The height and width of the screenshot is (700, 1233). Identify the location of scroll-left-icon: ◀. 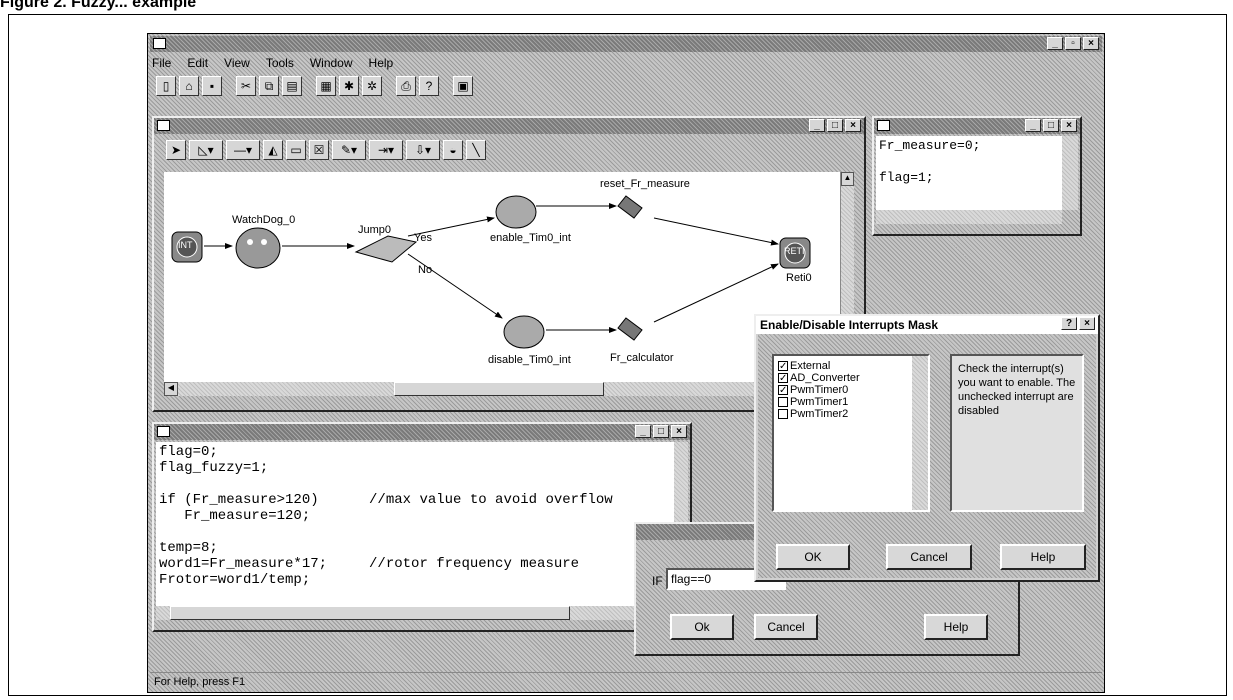
(171, 389).